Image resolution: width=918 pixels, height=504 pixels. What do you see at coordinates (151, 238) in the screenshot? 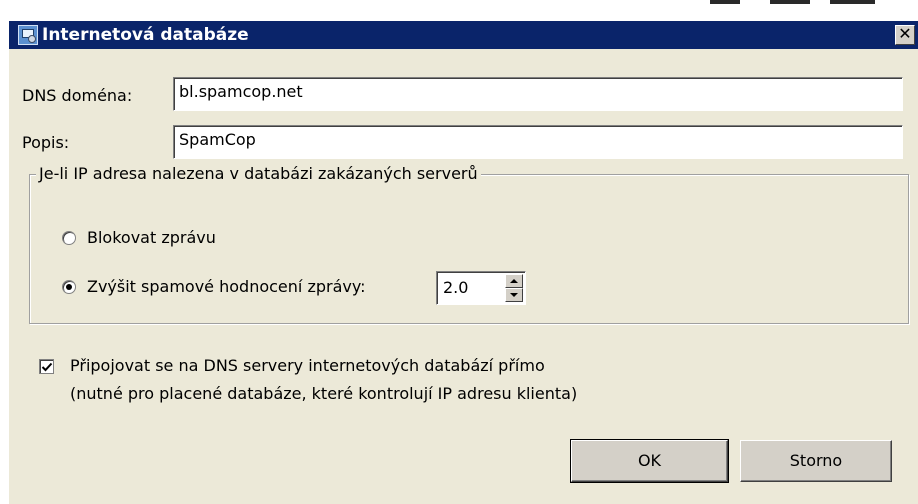
I see `block-message-label: Blokovat zprávu` at bounding box center [151, 238].